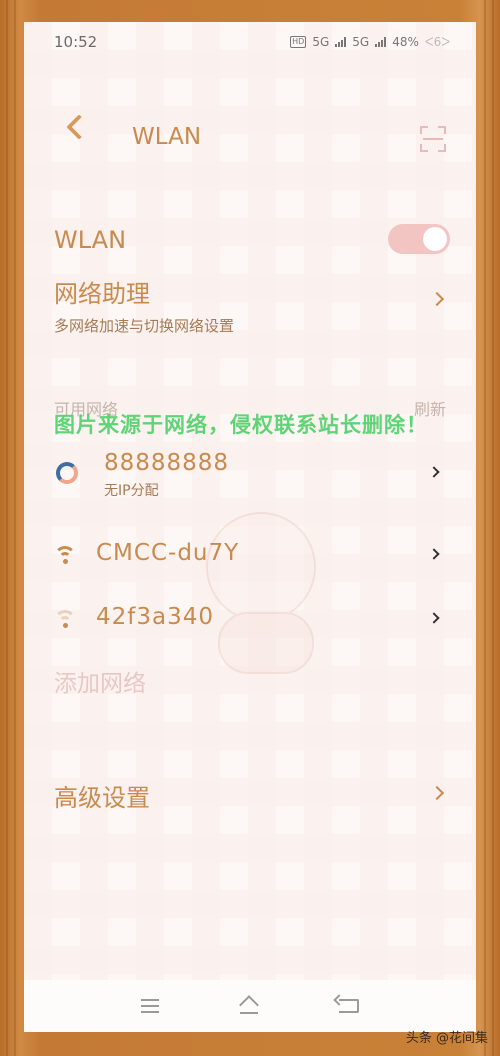 The image size is (500, 1056). What do you see at coordinates (437, 42) in the screenshot?
I see `battery-icon: ᐸ6ᐳ` at bounding box center [437, 42].